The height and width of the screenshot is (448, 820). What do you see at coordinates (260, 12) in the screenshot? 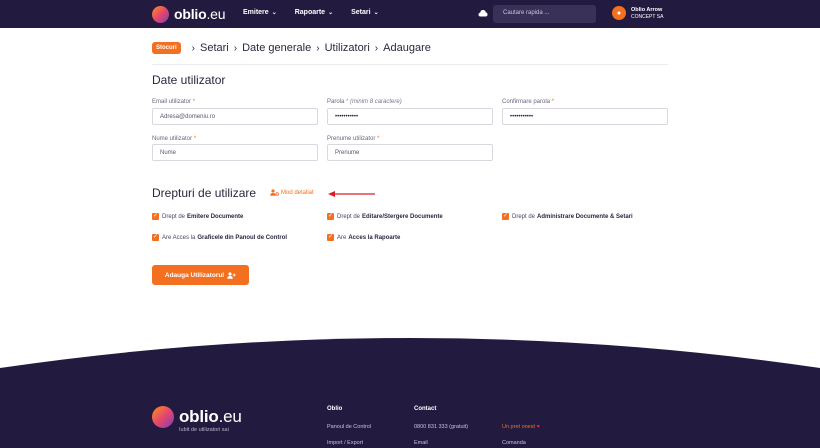
I see `nav-emitere: Emitere ⌄` at bounding box center [260, 12].